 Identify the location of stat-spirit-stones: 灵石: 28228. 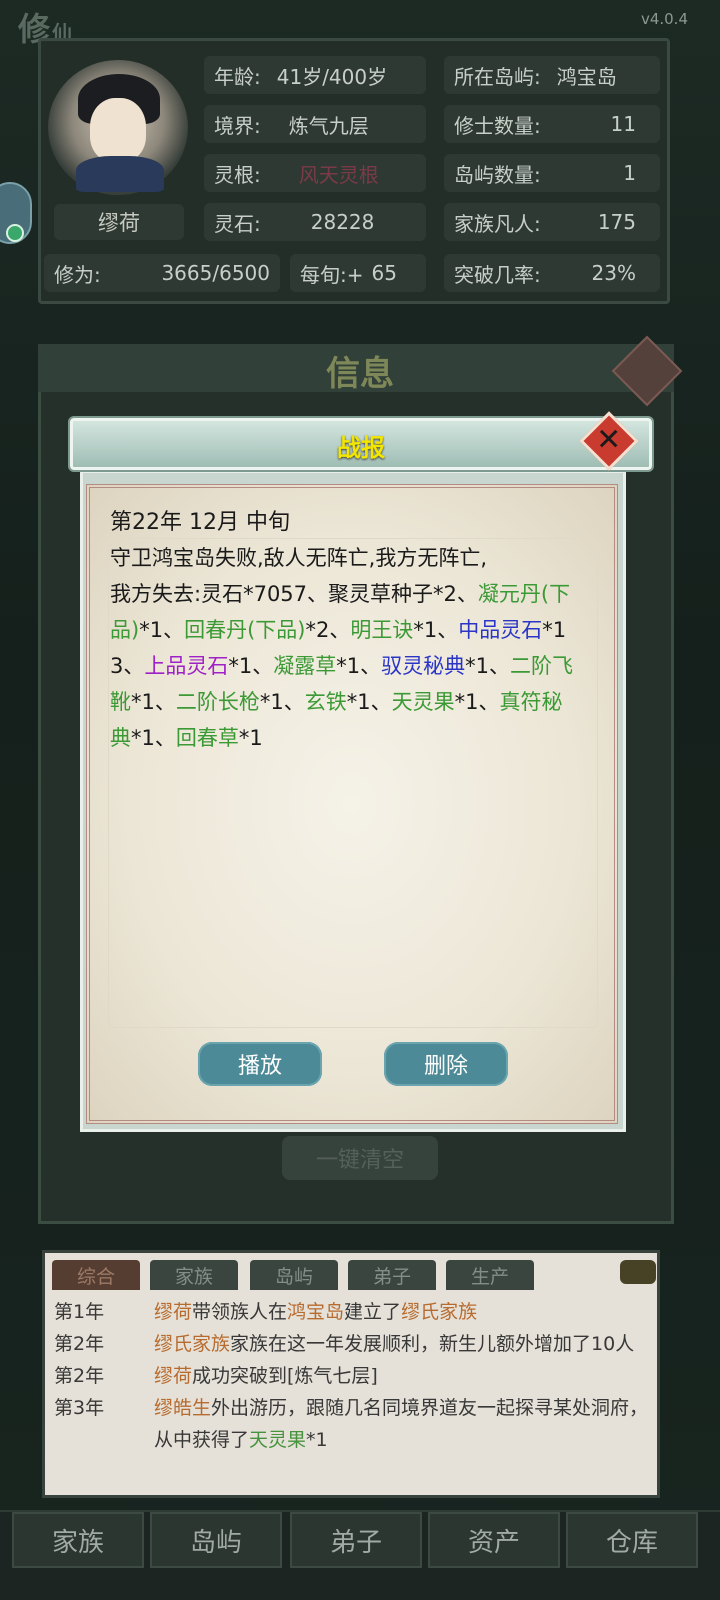
(315, 222).